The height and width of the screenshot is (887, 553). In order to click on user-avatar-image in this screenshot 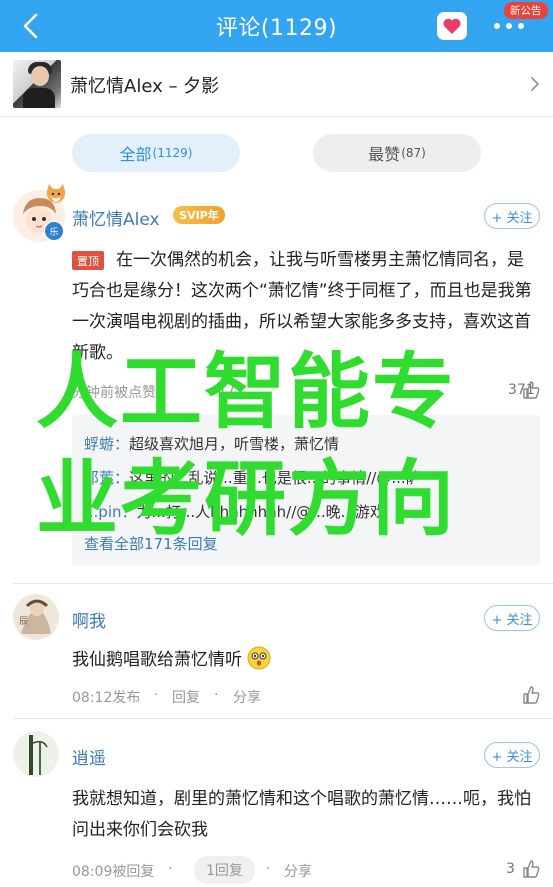, I will do `click(36, 754)`.